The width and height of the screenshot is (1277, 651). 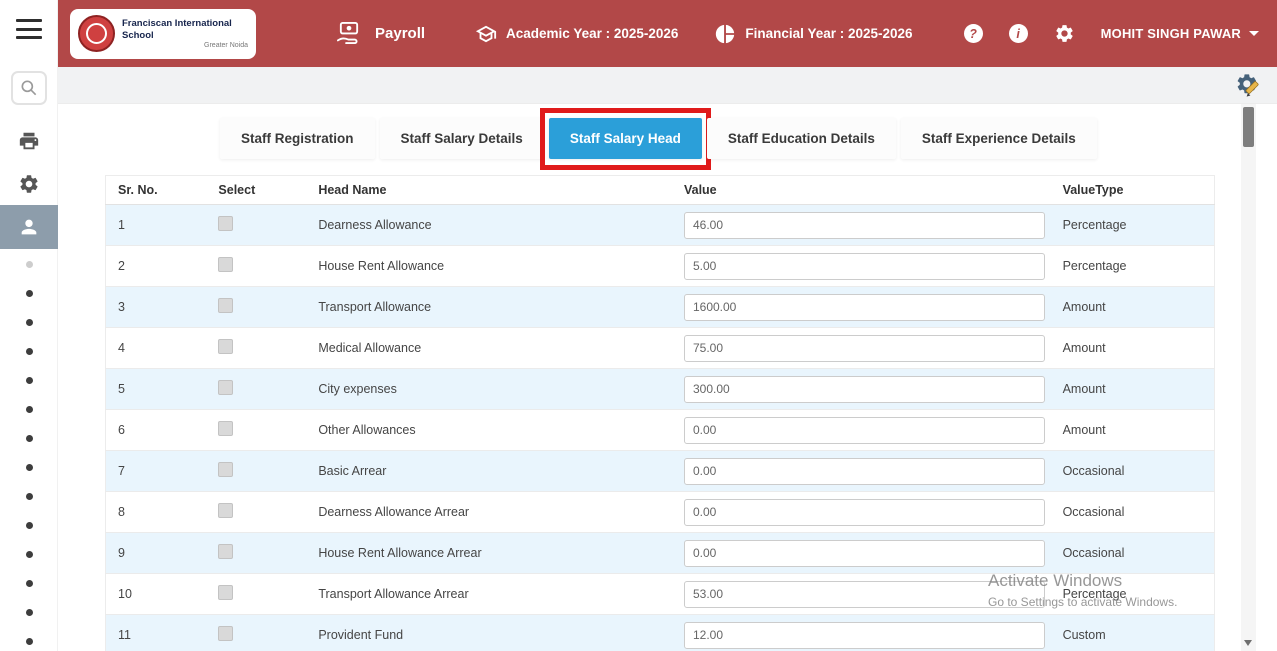 I want to click on scrollbar-down-arrow-icon, so click(x=1248, y=643).